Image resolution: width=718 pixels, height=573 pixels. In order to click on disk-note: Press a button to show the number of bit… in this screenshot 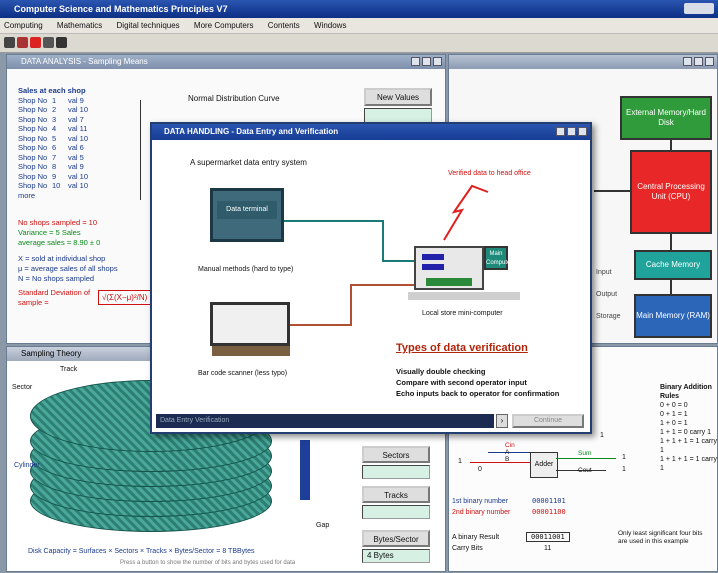, I will do `click(208, 563)`.